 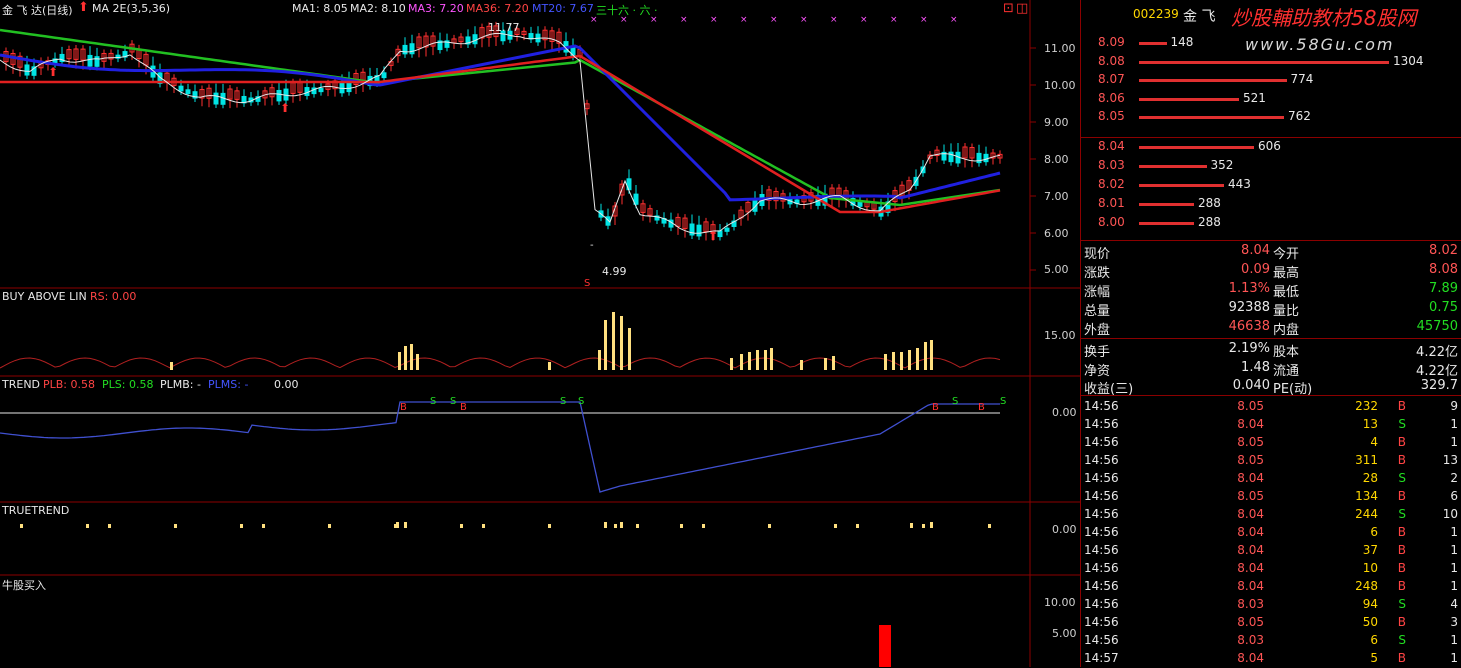 I want to click on ask-row: 8.07 774, so click(x=1271, y=80).